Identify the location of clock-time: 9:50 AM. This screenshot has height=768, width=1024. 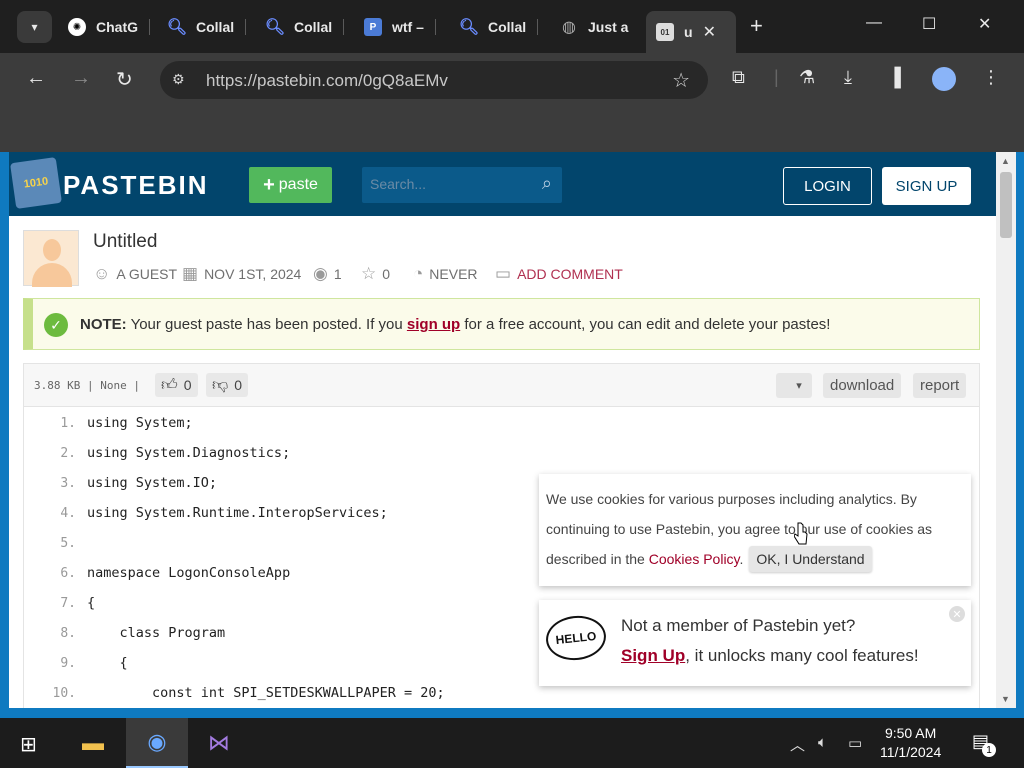
(910, 733).